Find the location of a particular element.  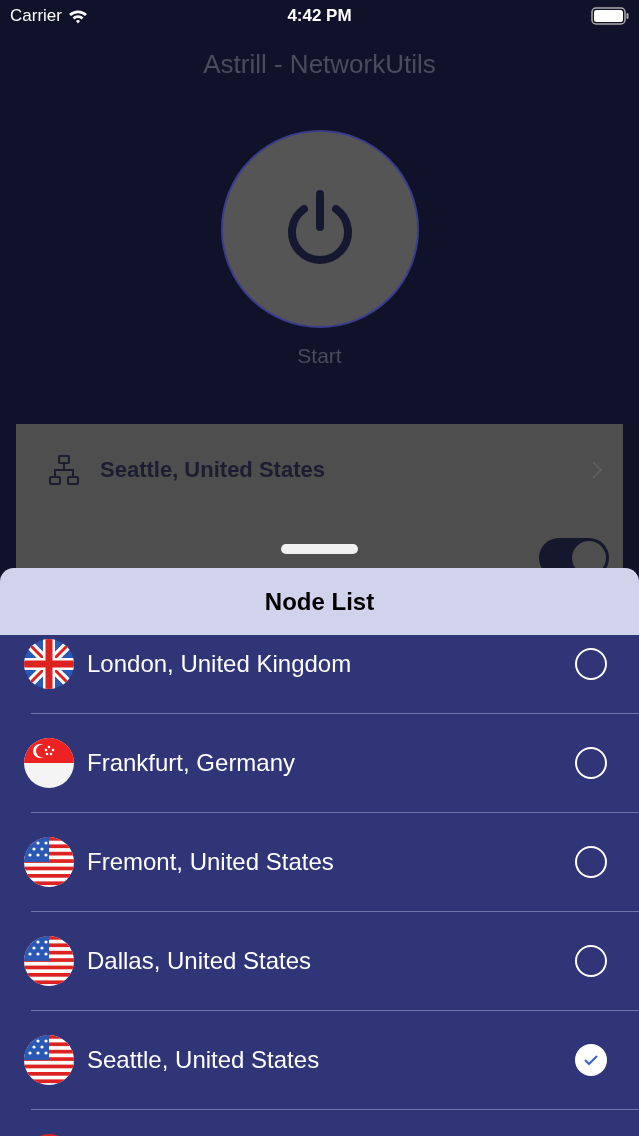

node-row: London, United Kingdom is located at coordinates (319, 674).